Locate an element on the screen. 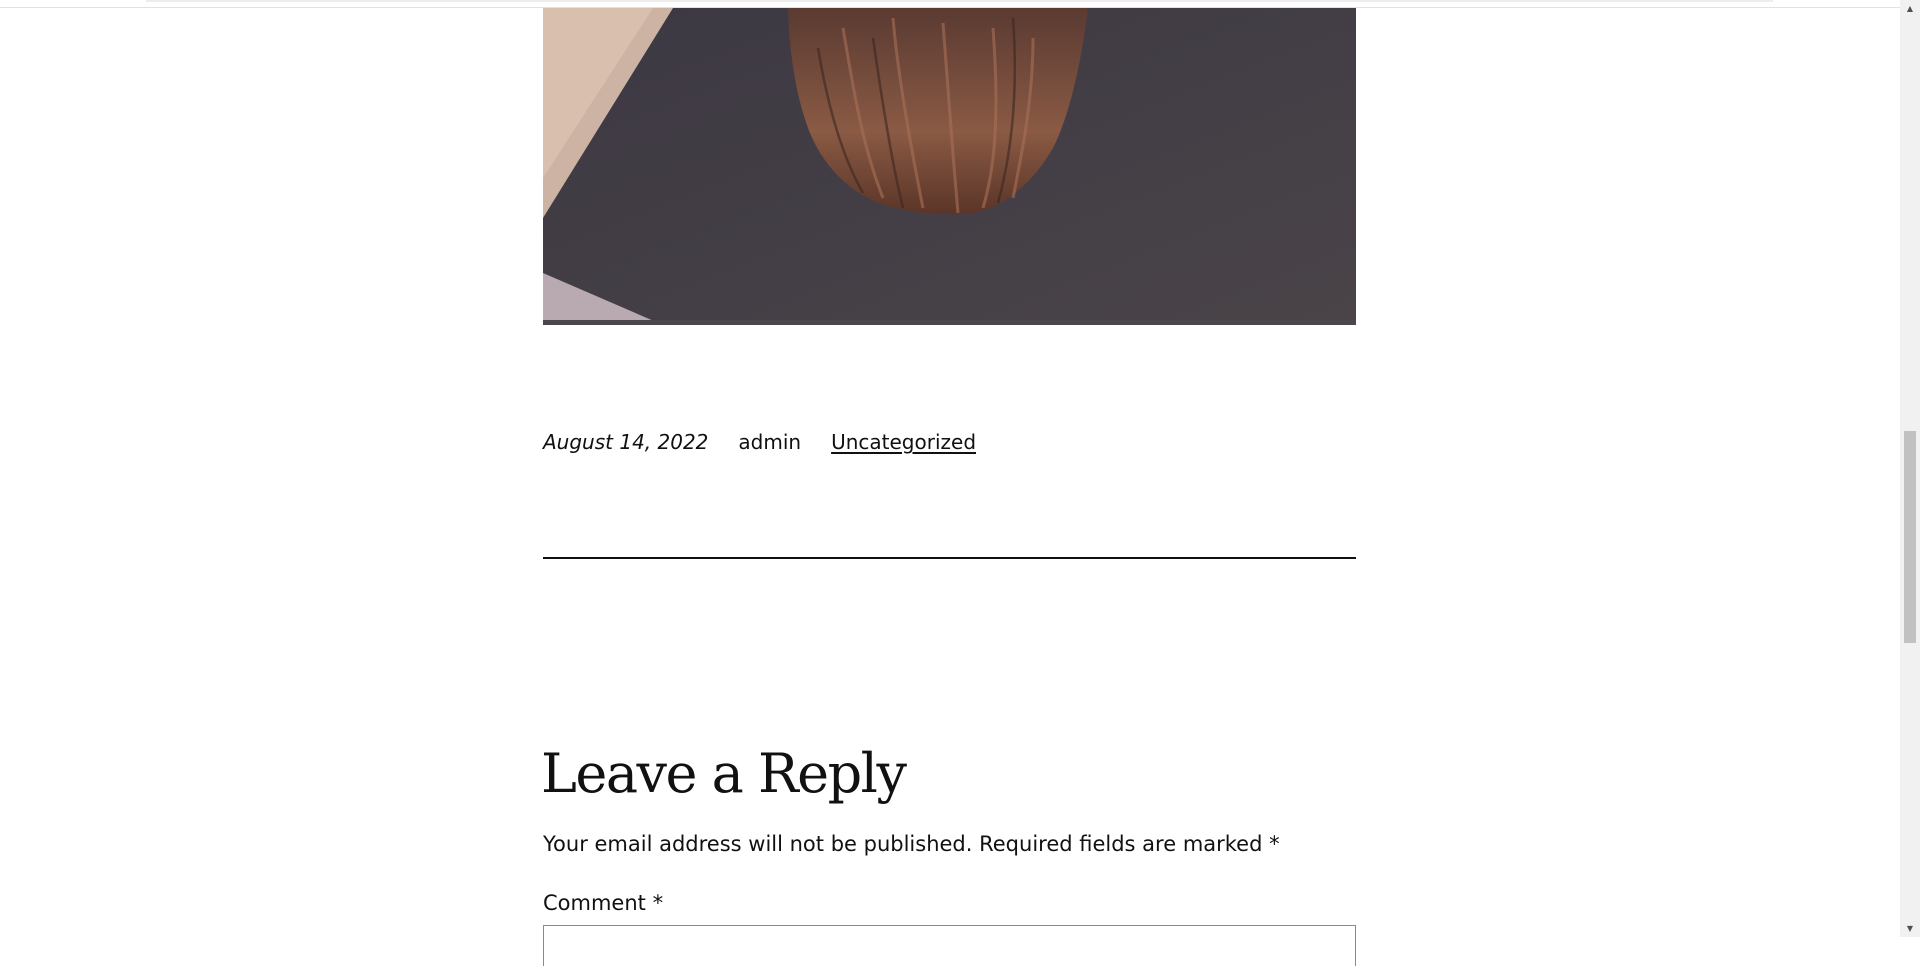 This screenshot has width=1920, height=966. post-featured-image is located at coordinates (949, 166).